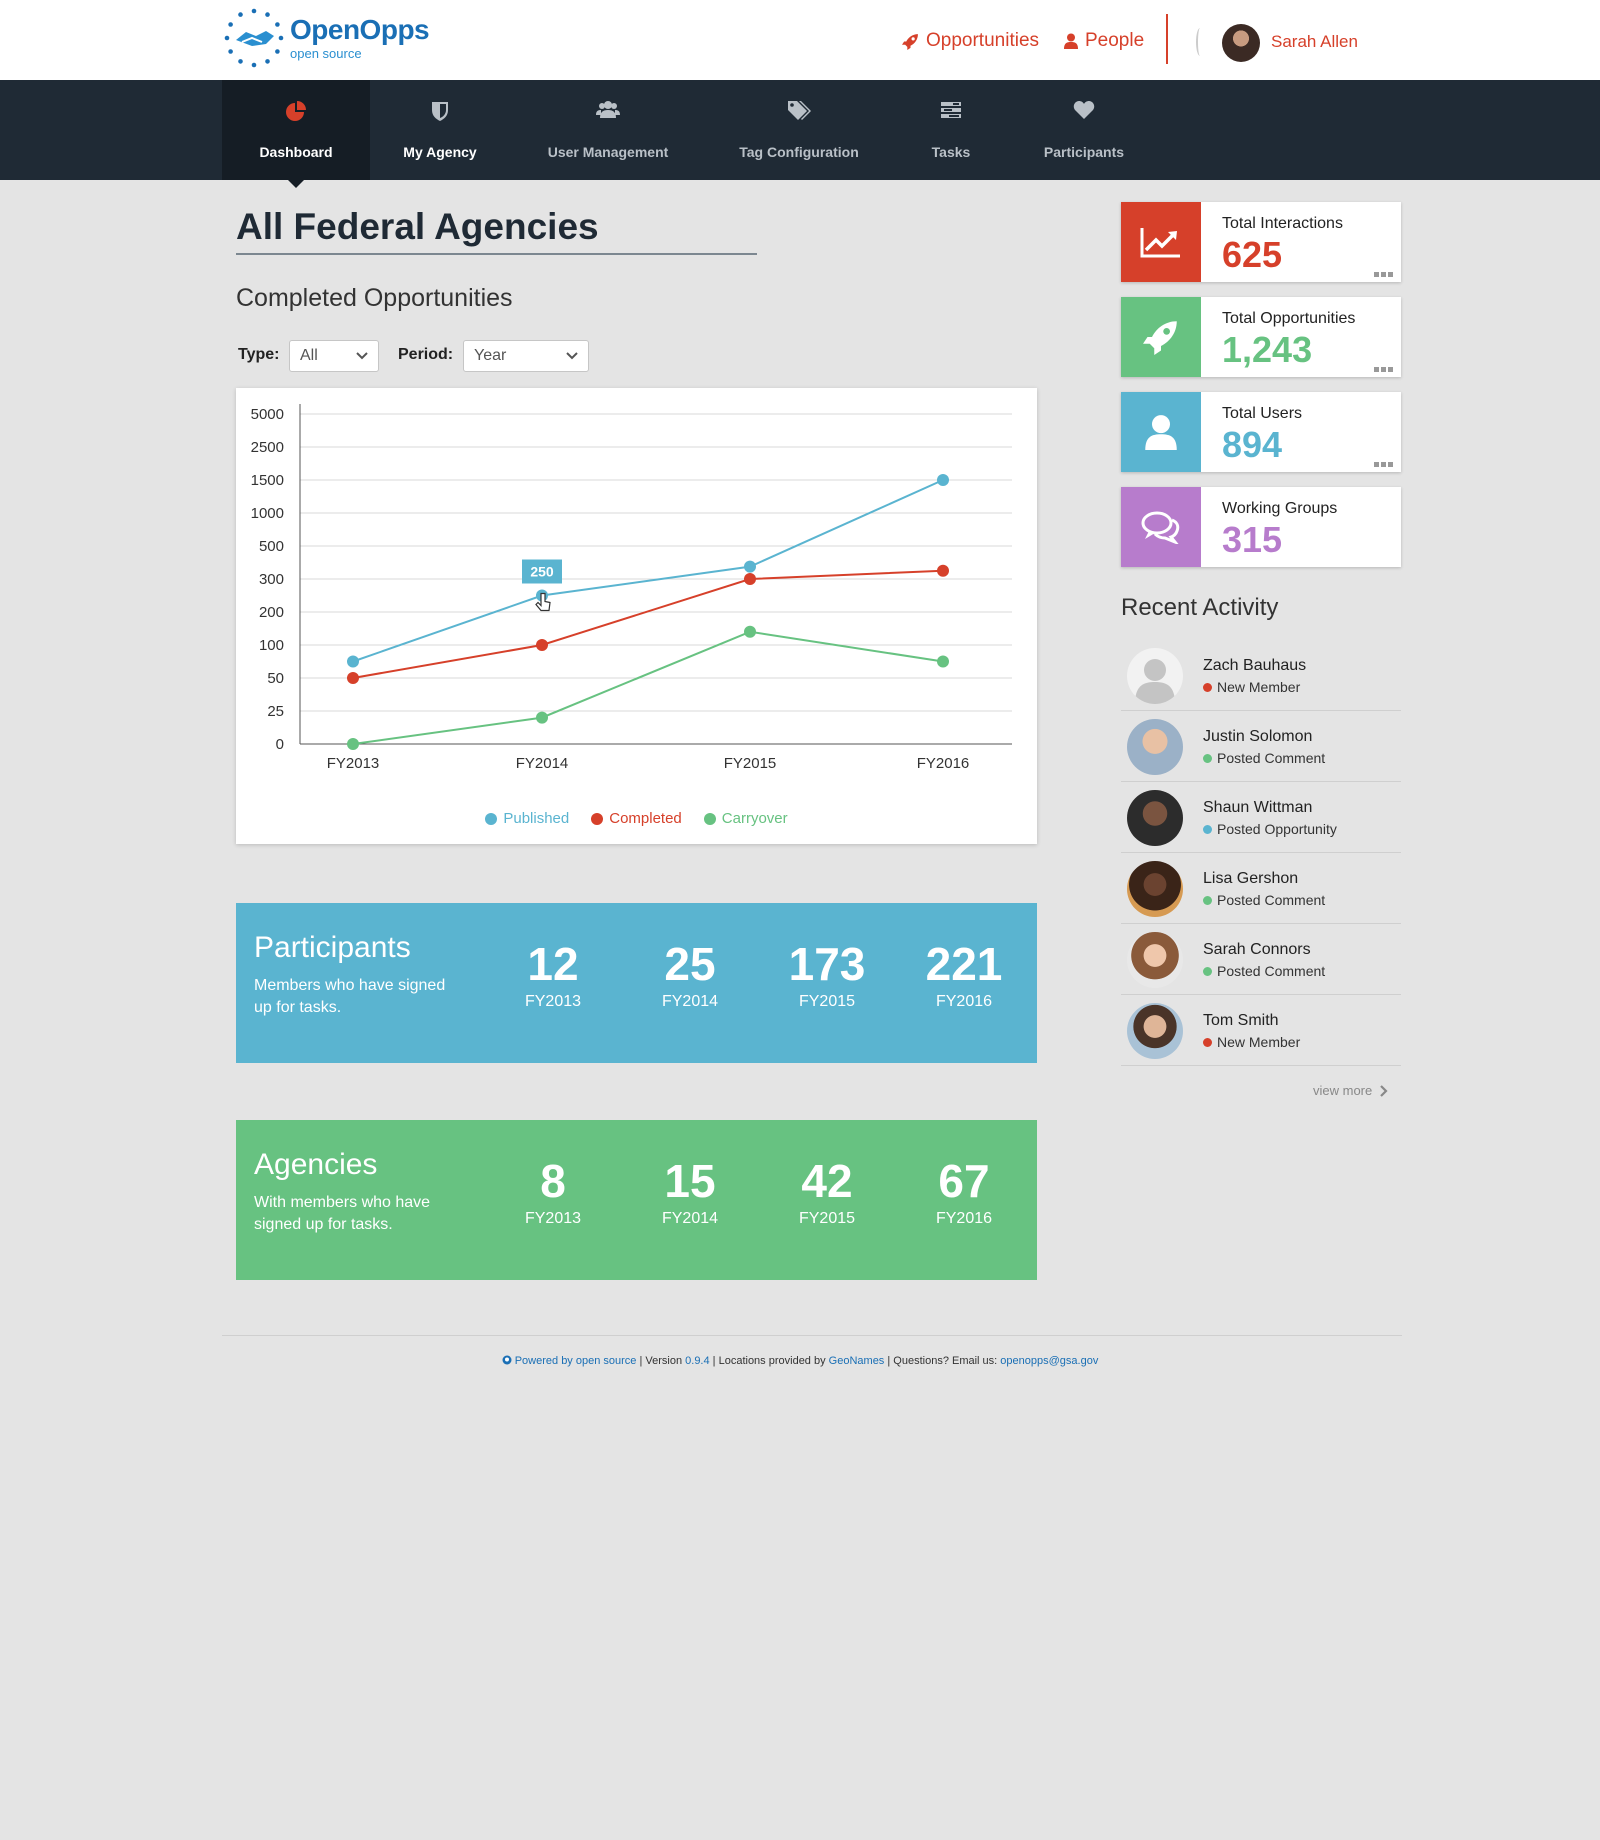  Describe the element at coordinates (750, 631) in the screenshot. I see `data-point-carryover` at that location.